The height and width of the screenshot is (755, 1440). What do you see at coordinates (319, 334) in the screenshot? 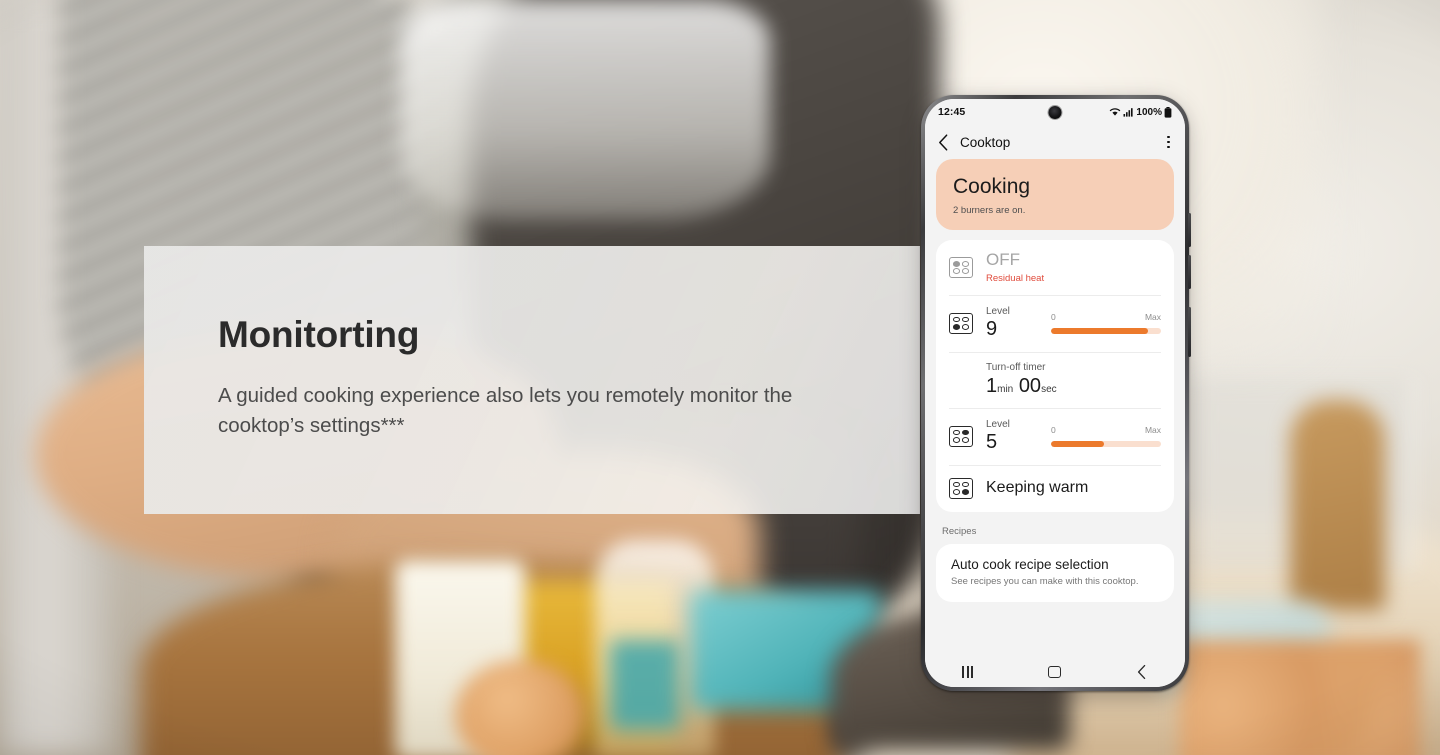
I see `page-title: Monitorting` at bounding box center [319, 334].